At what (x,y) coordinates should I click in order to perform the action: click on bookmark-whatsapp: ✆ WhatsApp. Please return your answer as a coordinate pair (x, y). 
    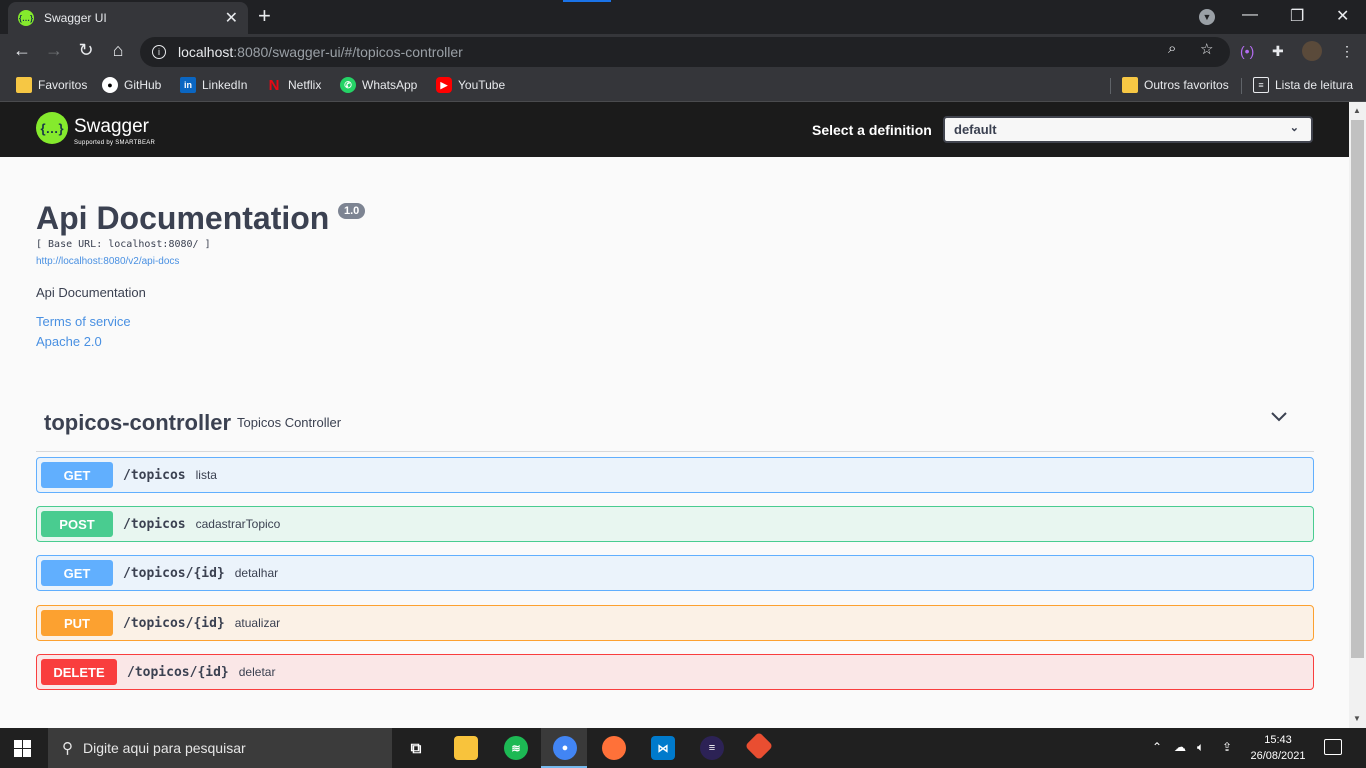
    Looking at the image, I should click on (378, 85).